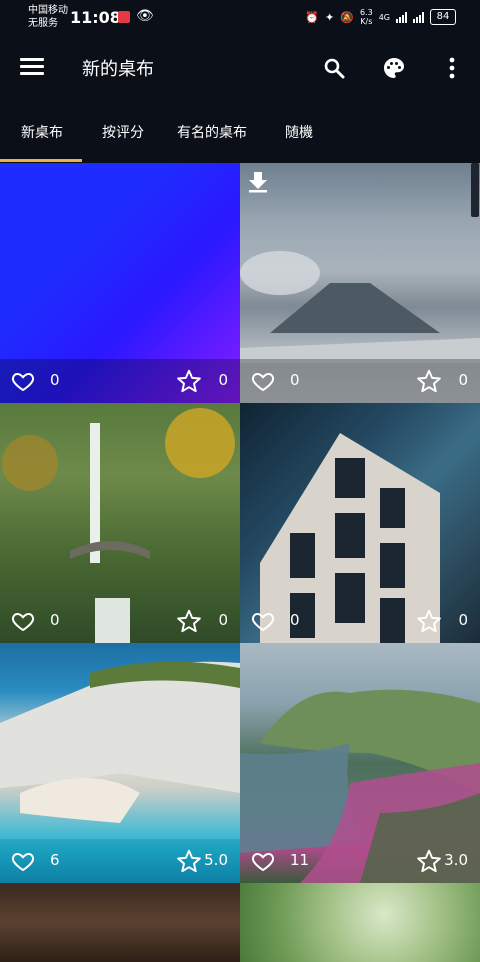 This screenshot has width=480, height=962. I want to click on network-speed-value: 6.3, so click(366, 12).